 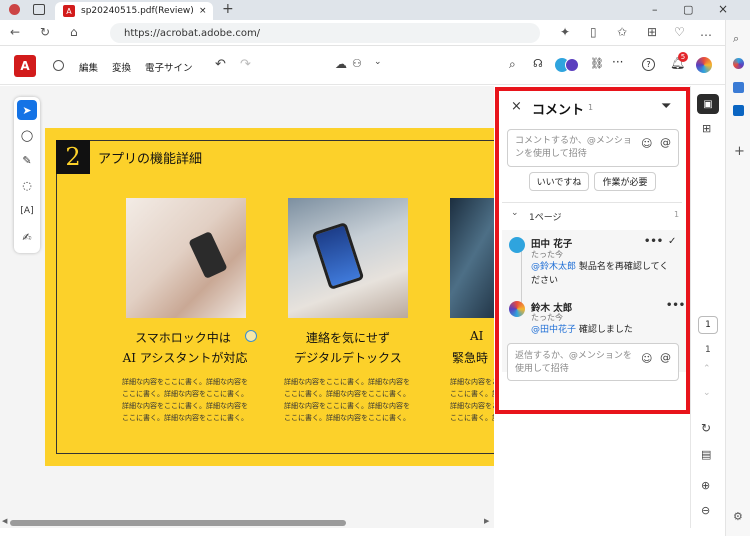 What do you see at coordinates (192, 33) in the screenshot?
I see `url-text: https://acrobat.adobe.com/` at bounding box center [192, 33].